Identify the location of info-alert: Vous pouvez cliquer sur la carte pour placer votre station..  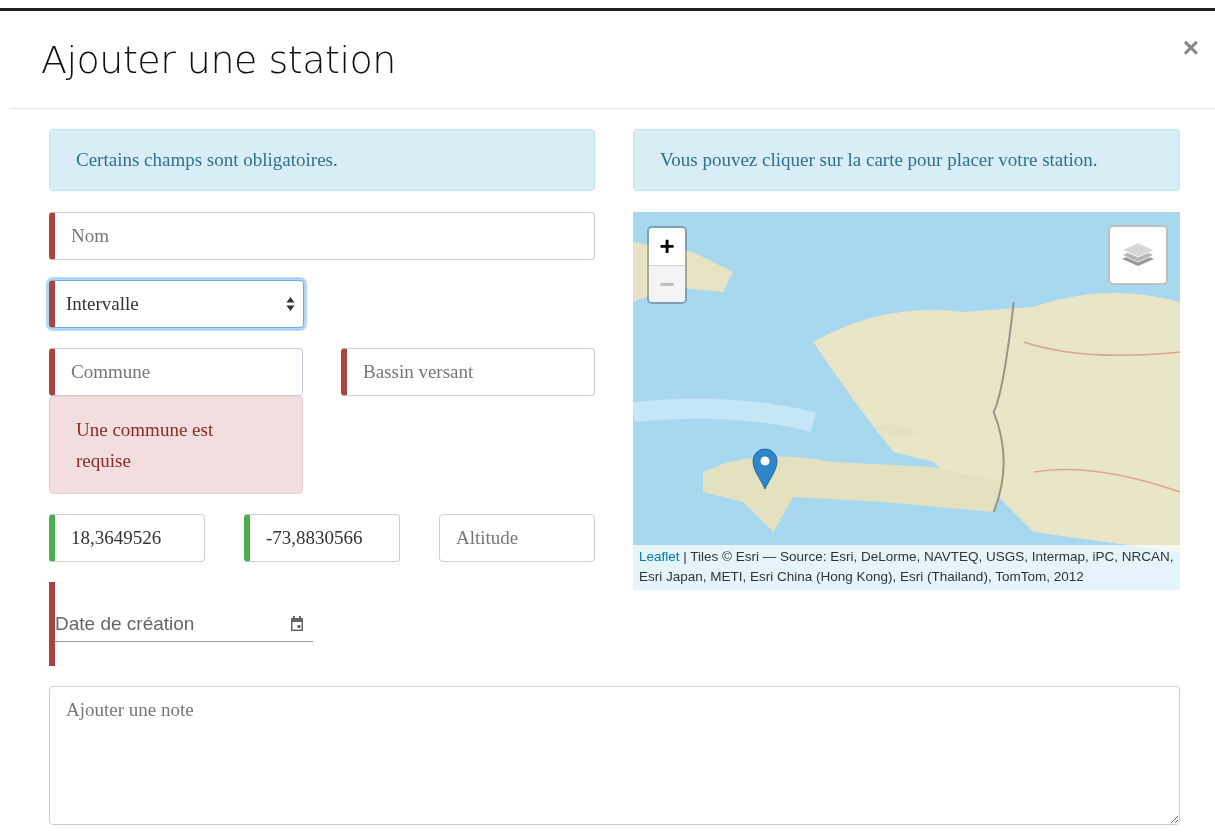
(906, 160).